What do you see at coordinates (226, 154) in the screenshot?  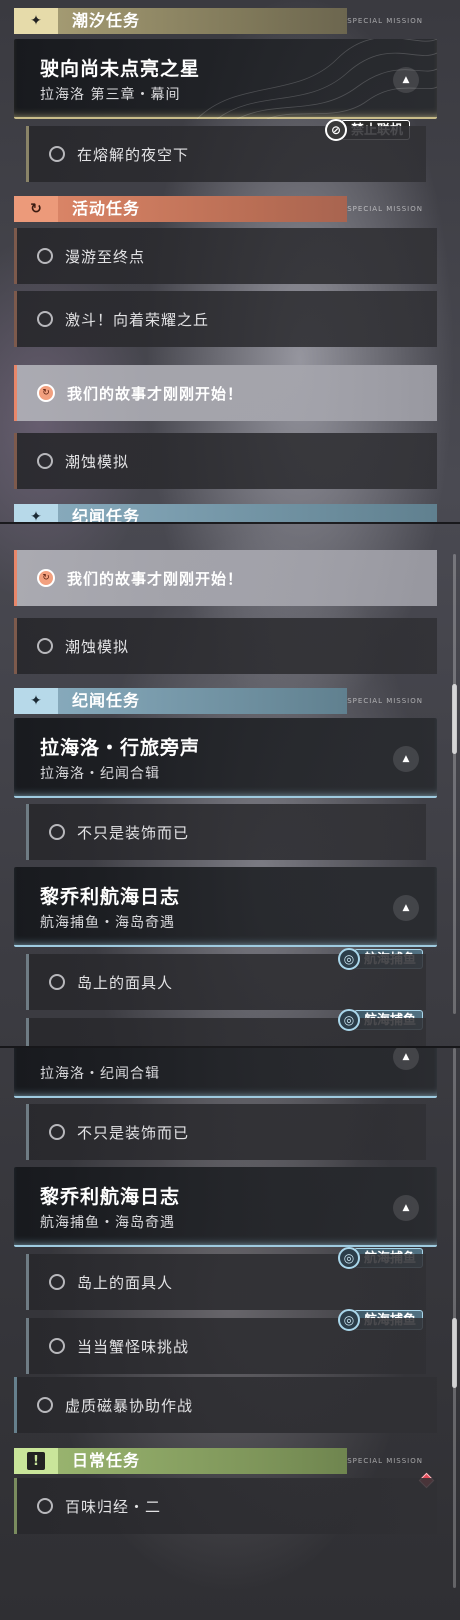 I see `quest-item: 在熔解的夜空下` at bounding box center [226, 154].